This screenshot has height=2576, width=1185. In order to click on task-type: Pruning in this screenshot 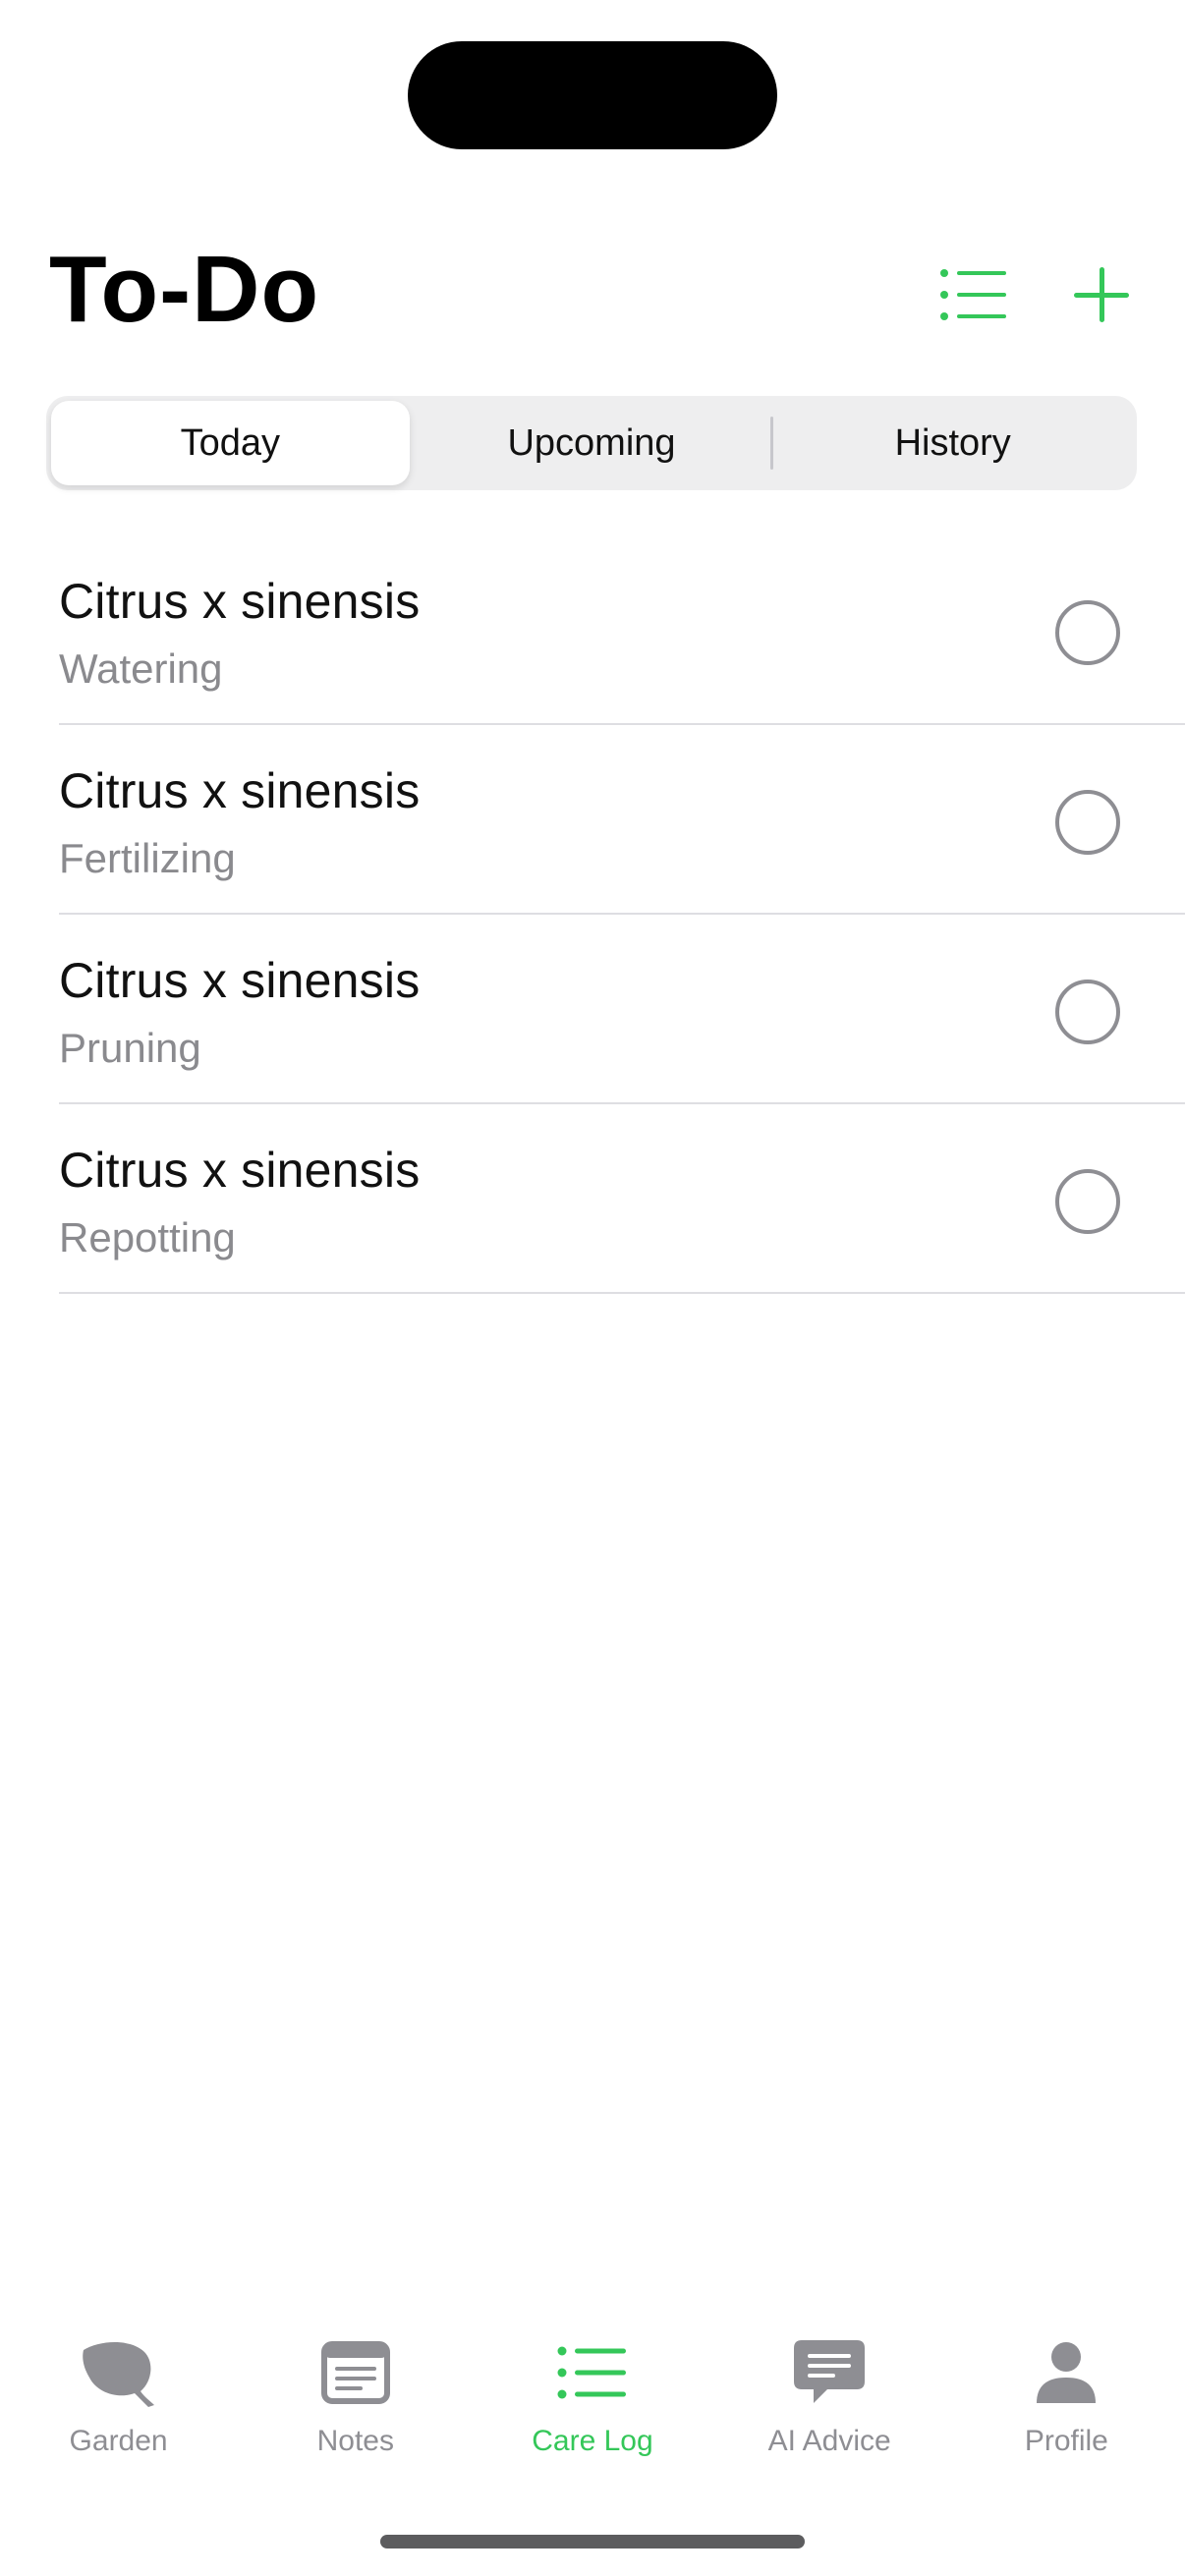, I will do `click(130, 1048)`.